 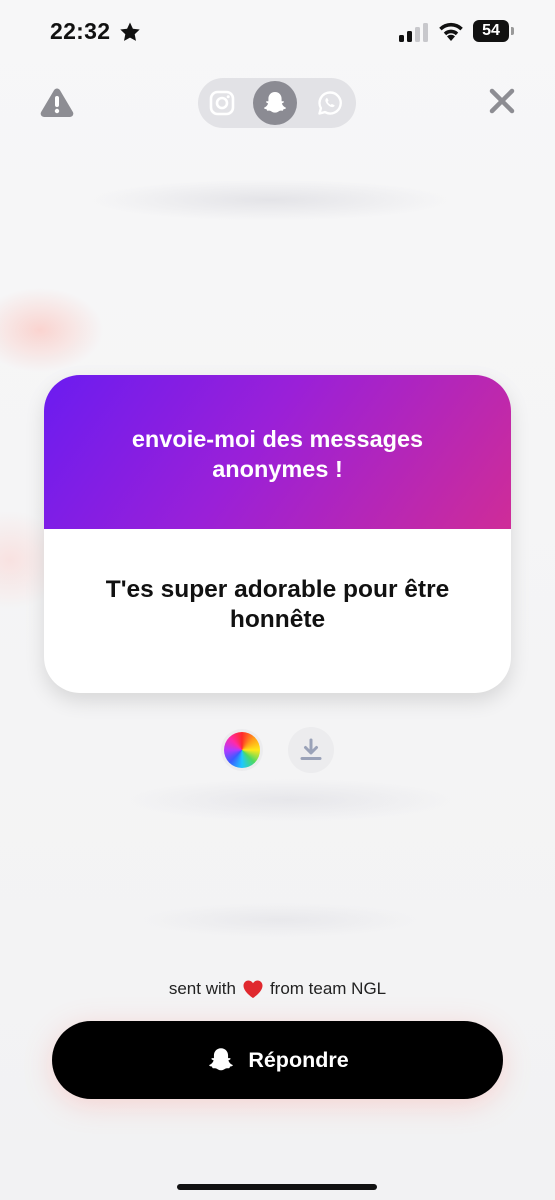 I want to click on battery-level: 54, so click(x=491, y=30).